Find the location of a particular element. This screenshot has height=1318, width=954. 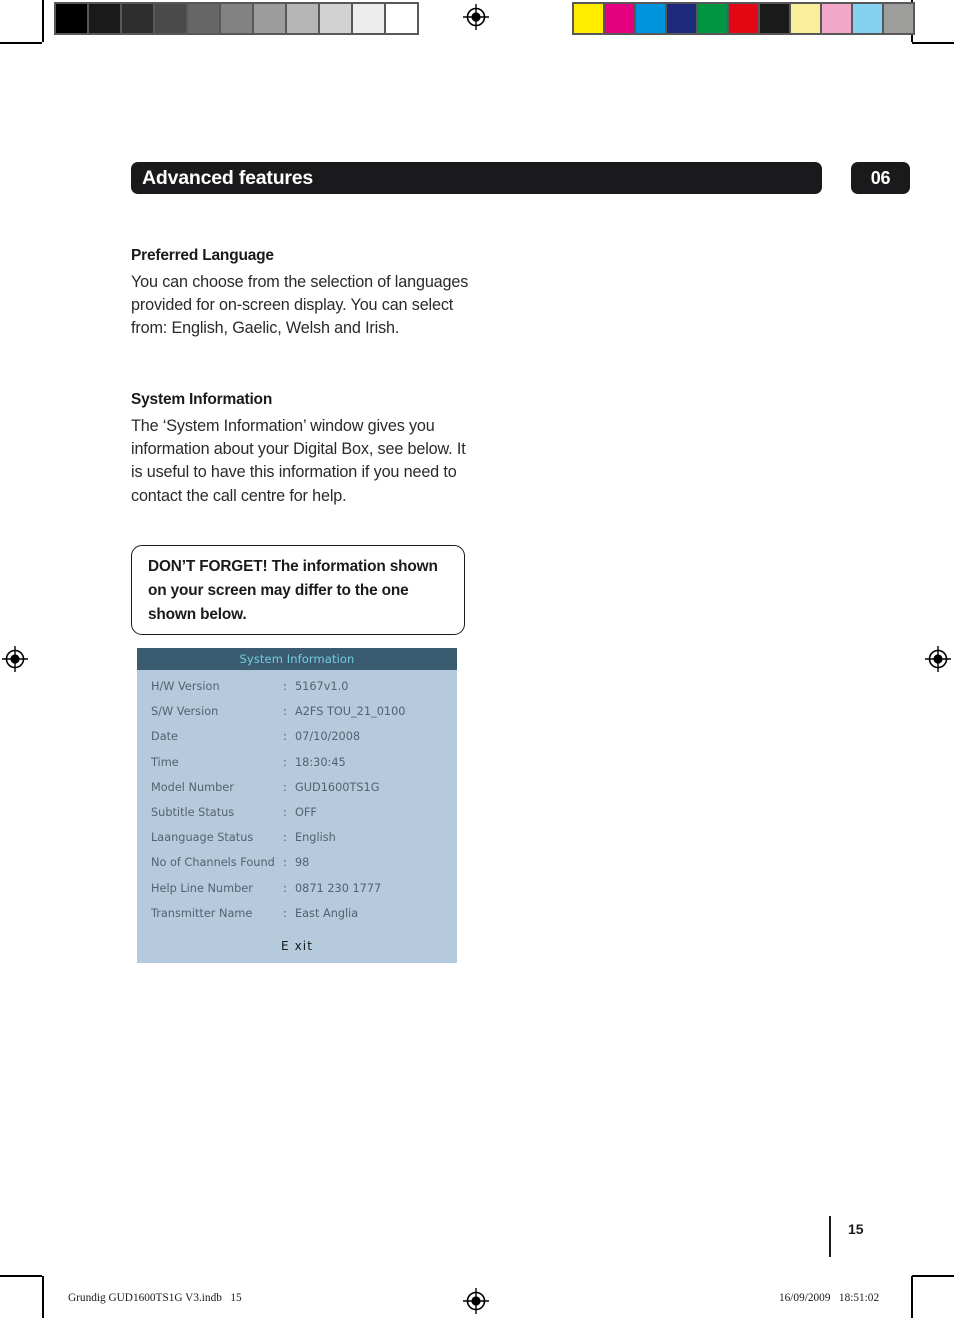

grayscale-calibration-strip is located at coordinates (236, 18).